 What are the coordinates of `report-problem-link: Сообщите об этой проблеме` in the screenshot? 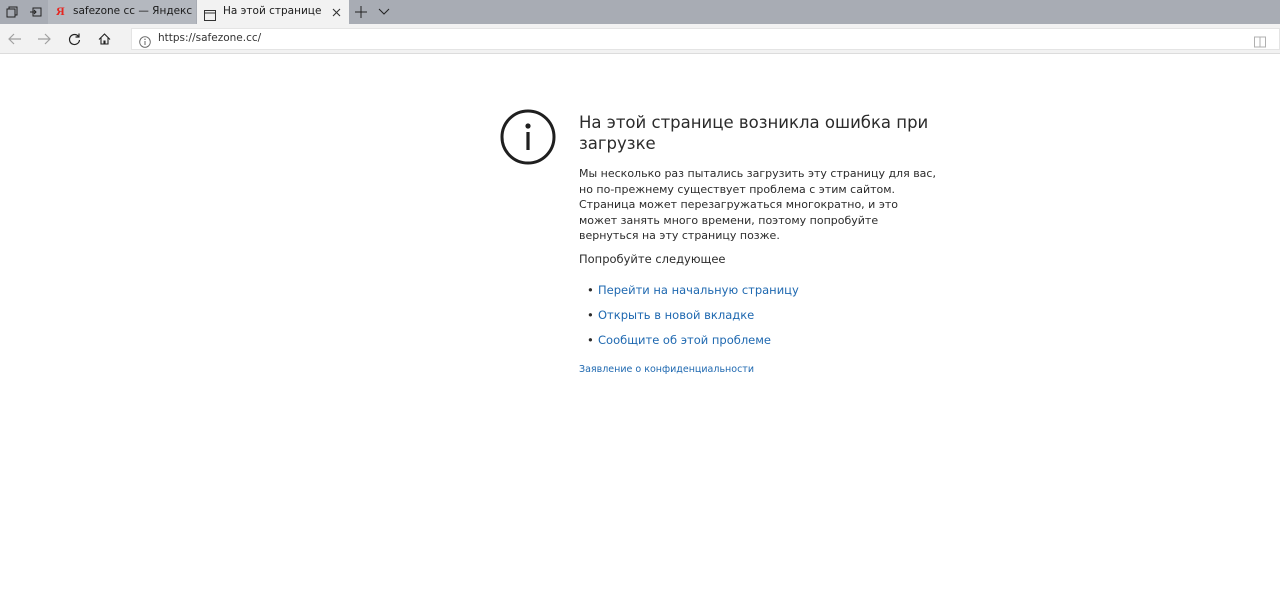 It's located at (684, 340).